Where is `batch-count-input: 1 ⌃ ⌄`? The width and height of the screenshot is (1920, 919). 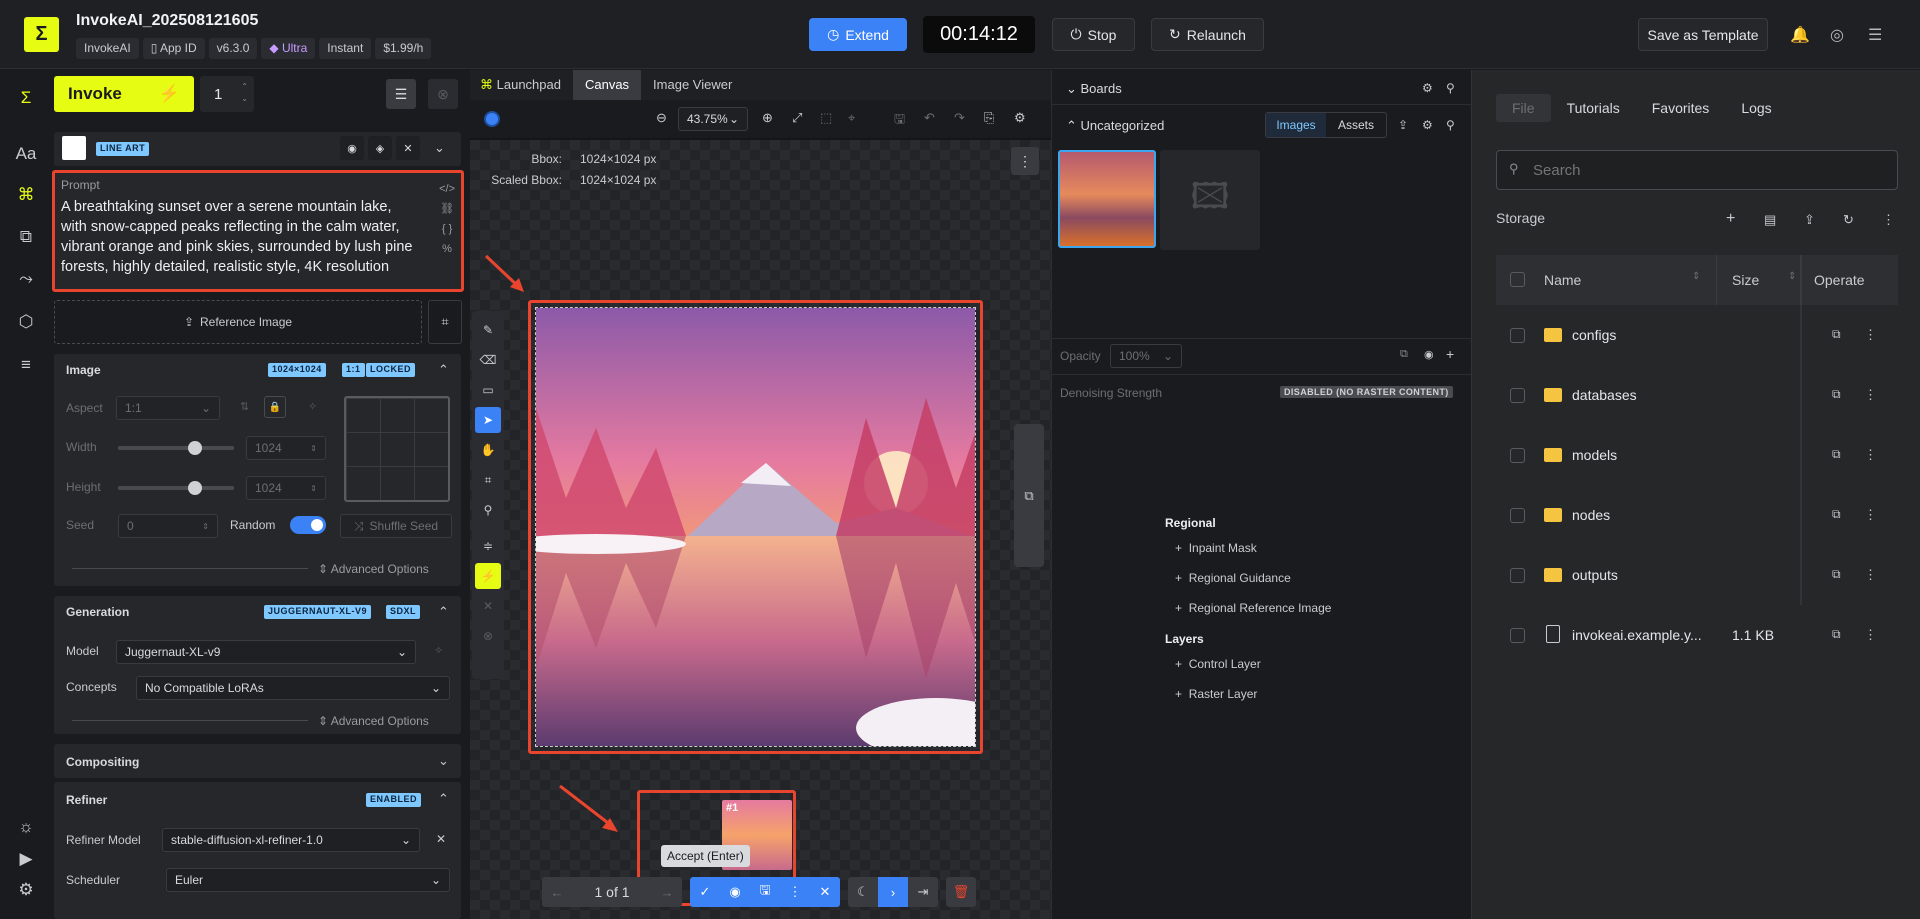 batch-count-input: 1 ⌃ ⌄ is located at coordinates (227, 94).